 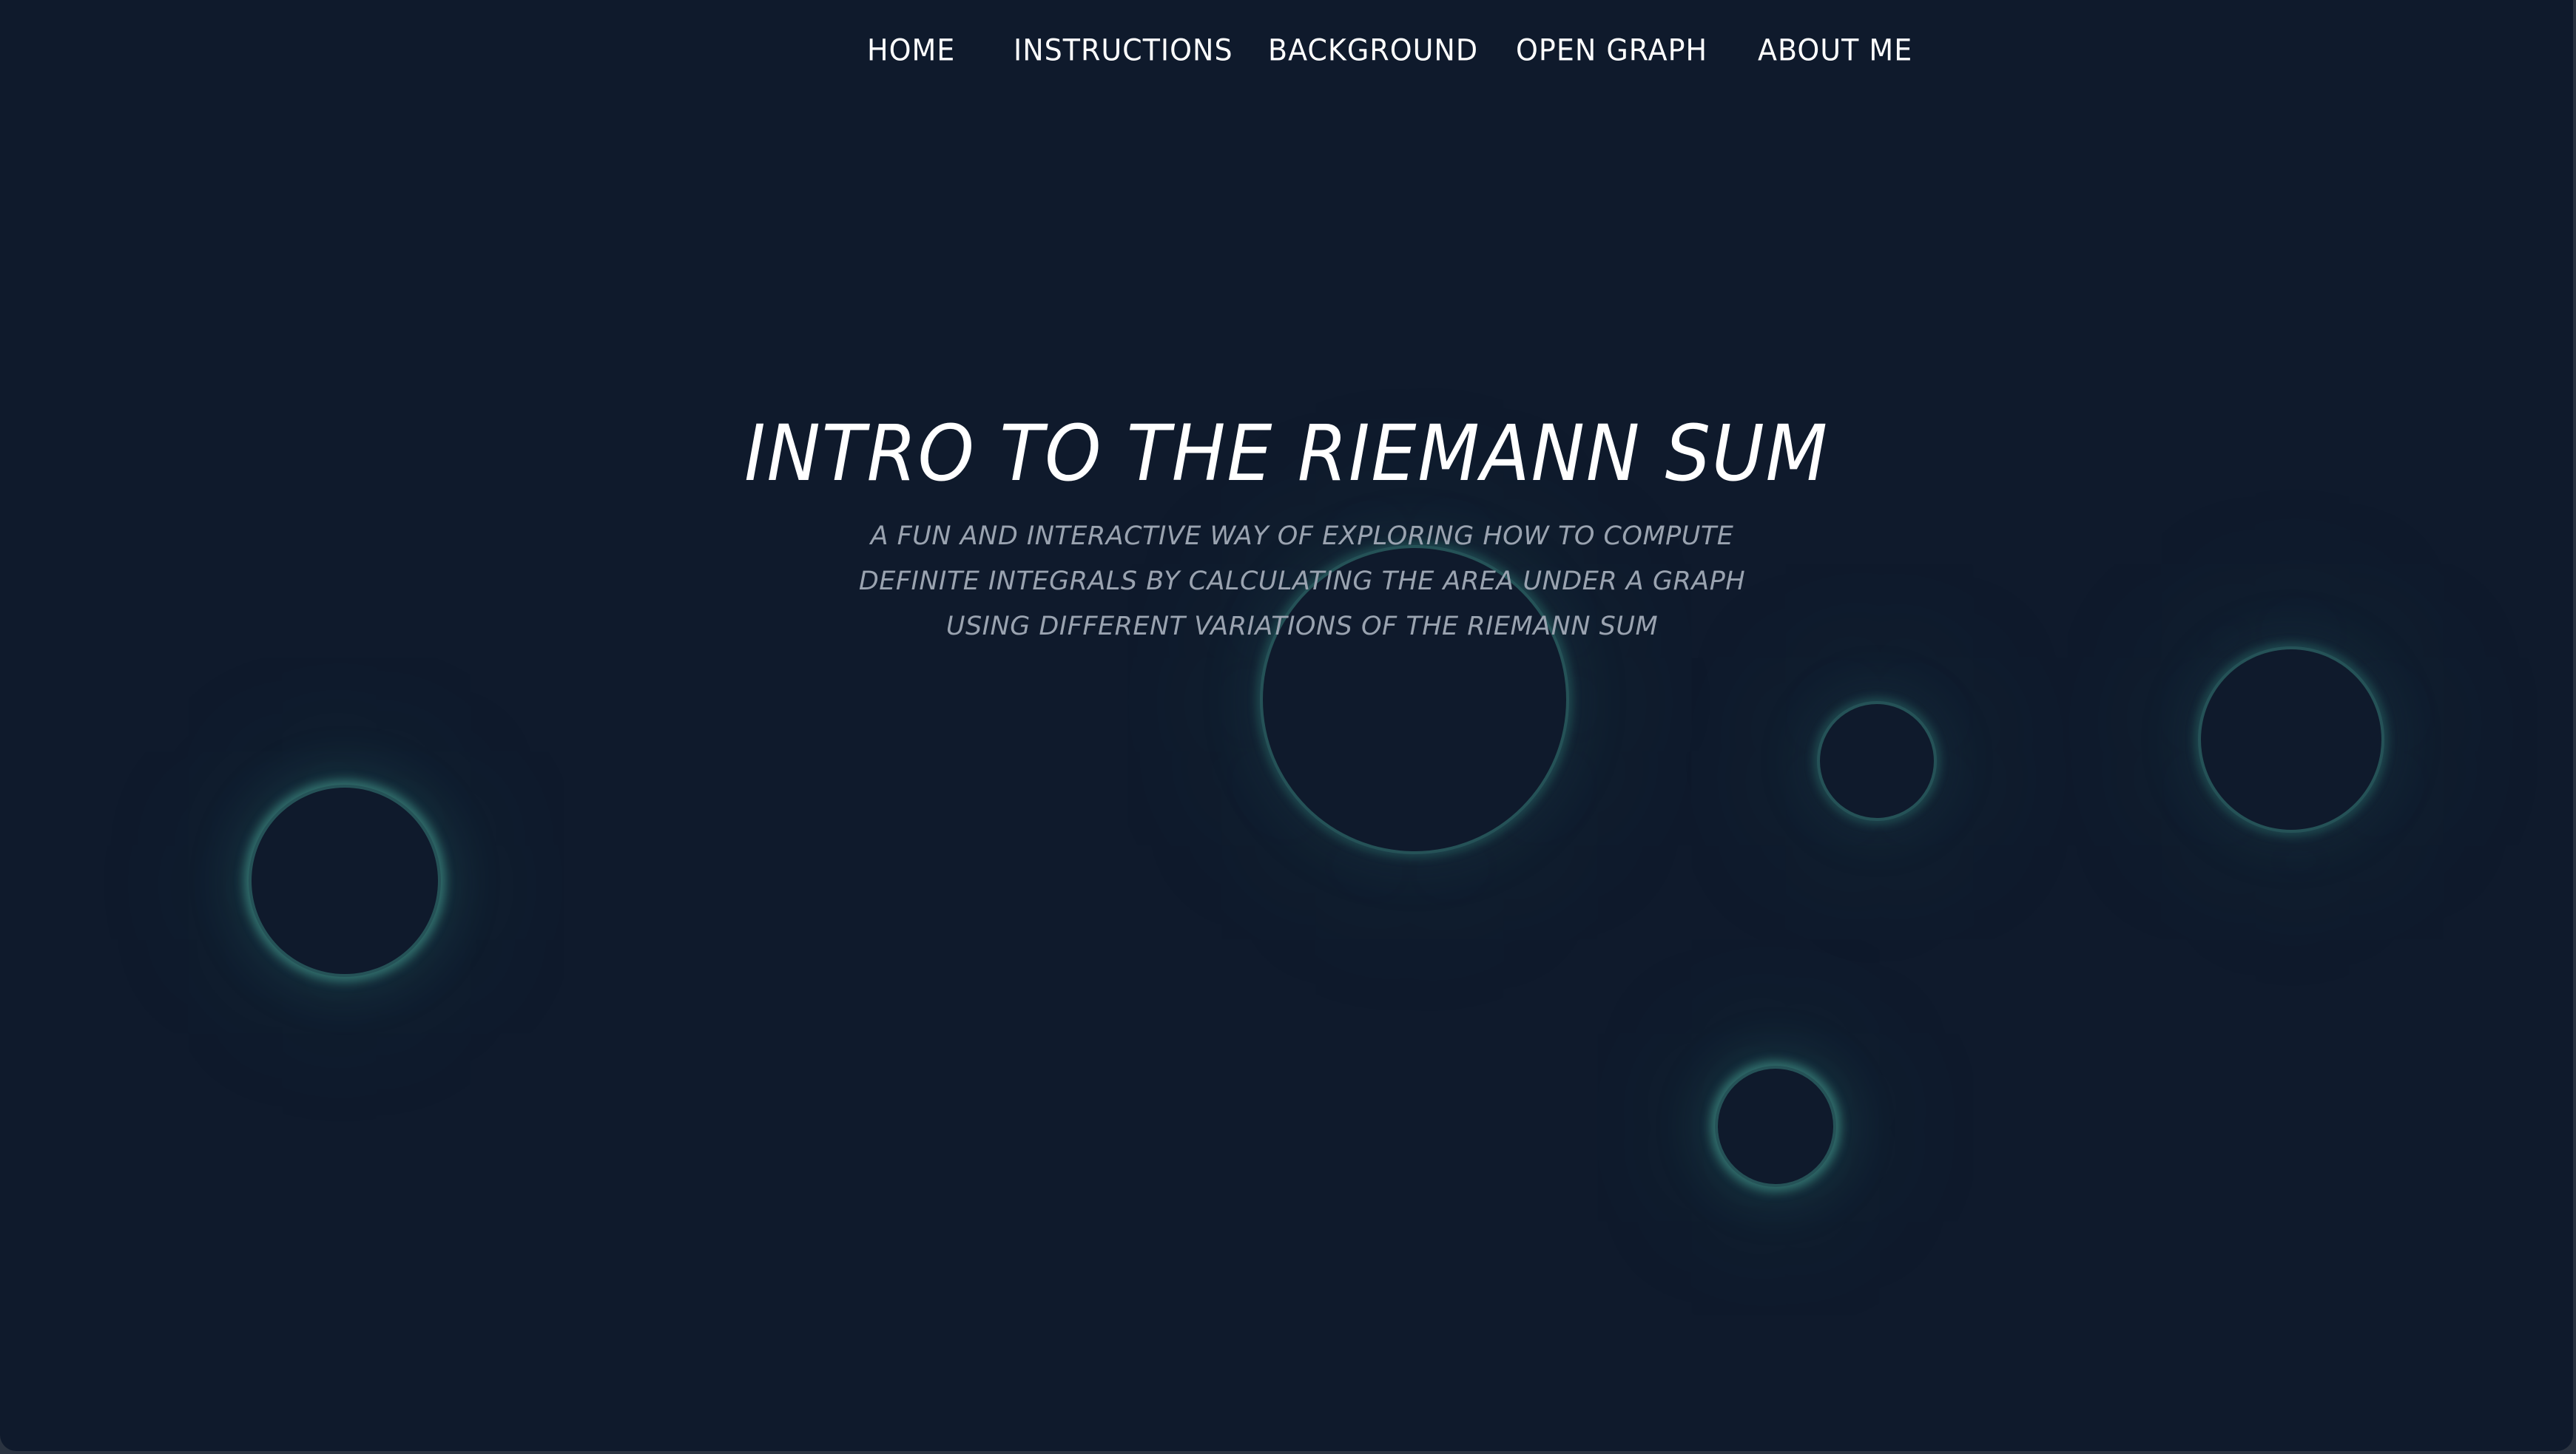 I want to click on nav-link-open-graph: OPEN GRAPH, so click(x=1611, y=50).